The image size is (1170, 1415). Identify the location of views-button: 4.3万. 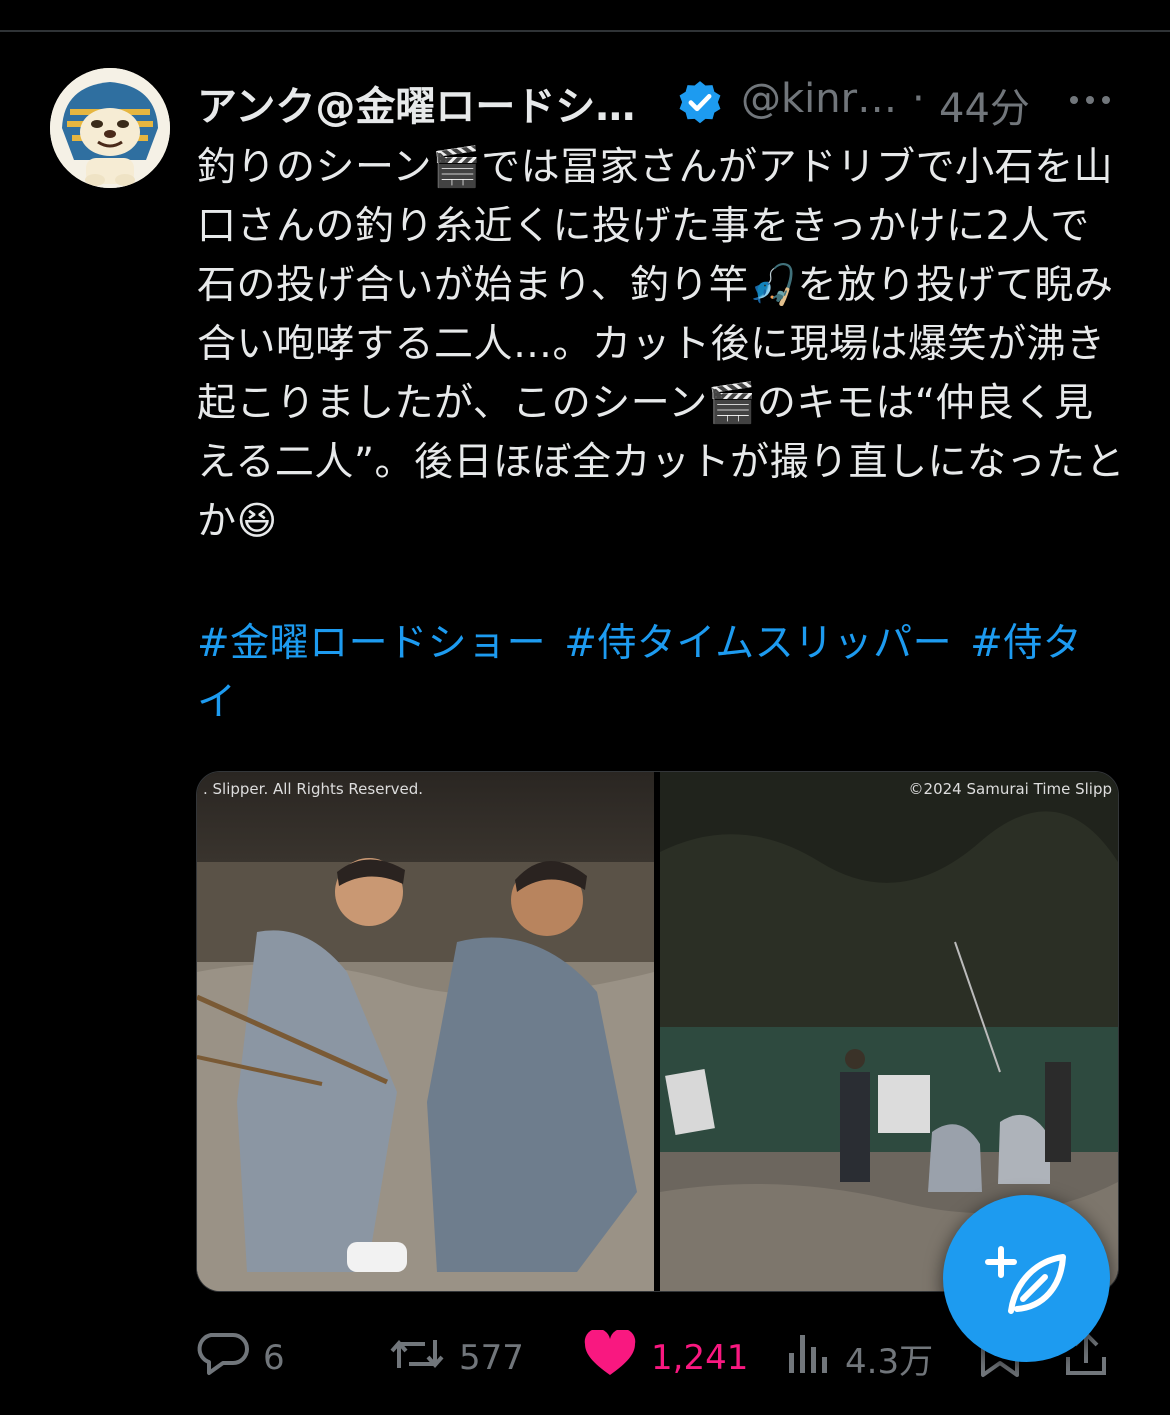
(859, 1358).